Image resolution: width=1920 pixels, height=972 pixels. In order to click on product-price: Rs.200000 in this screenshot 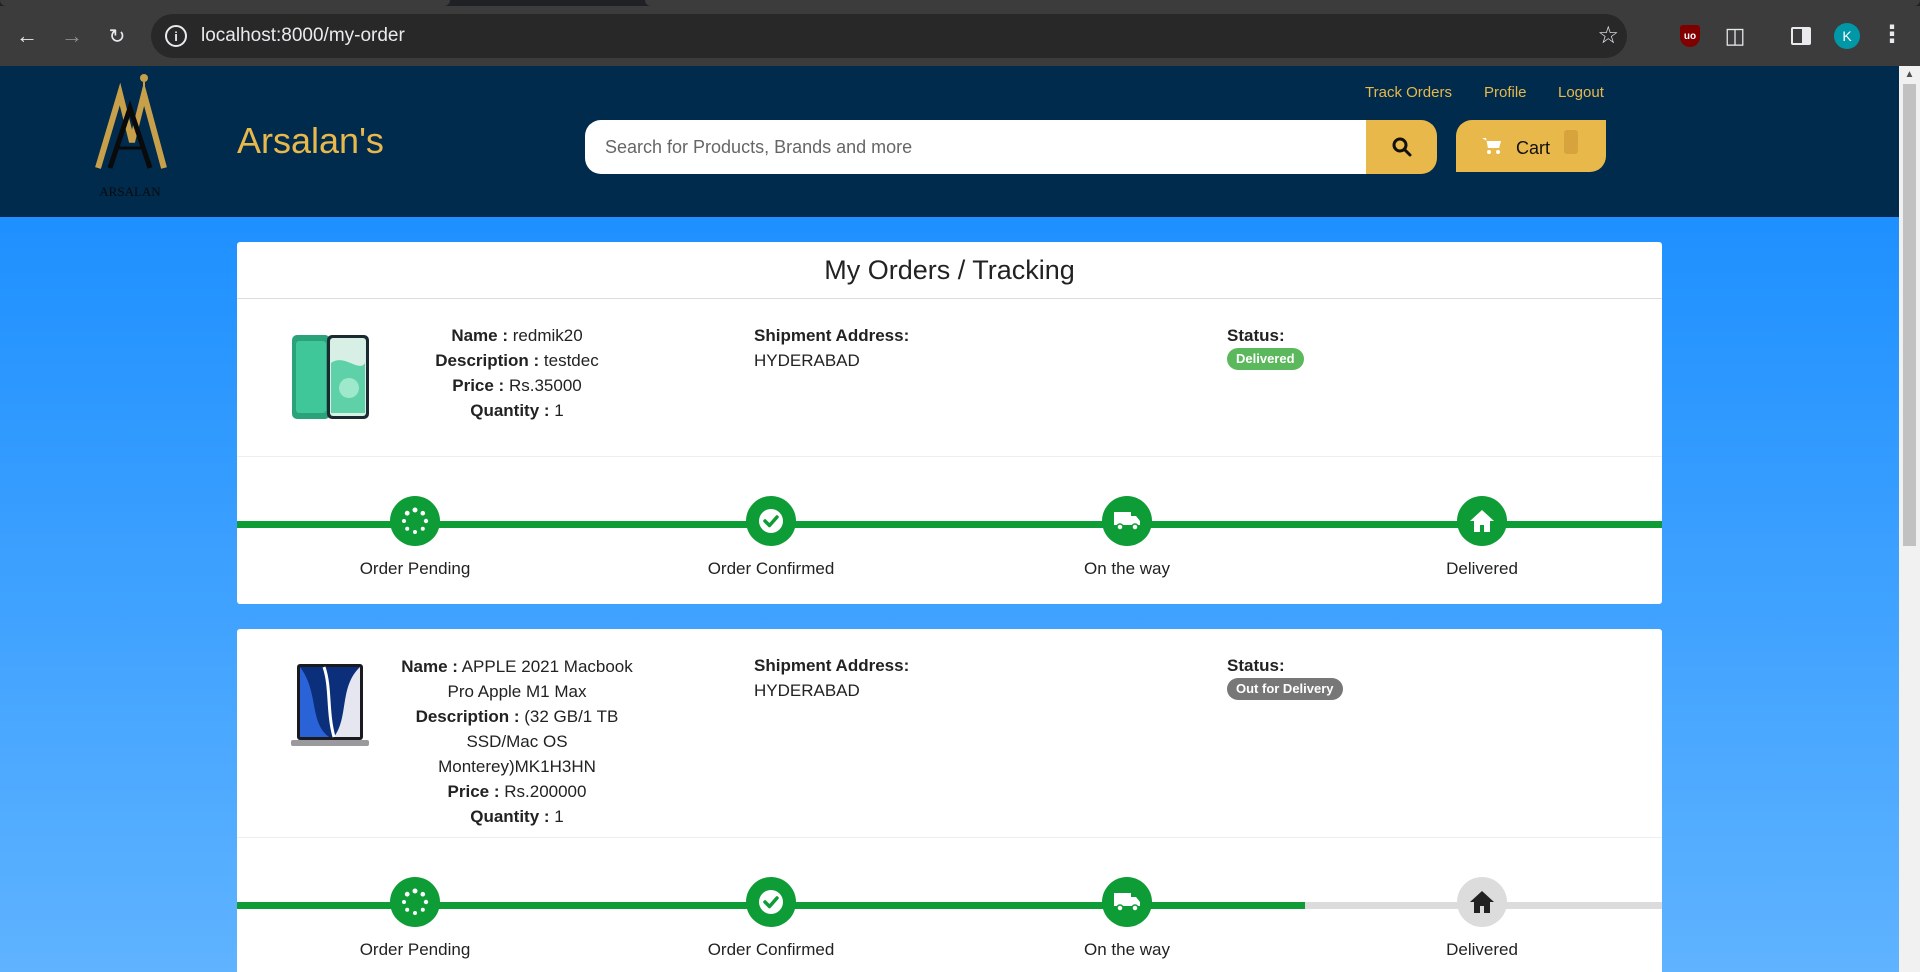, I will do `click(545, 791)`.